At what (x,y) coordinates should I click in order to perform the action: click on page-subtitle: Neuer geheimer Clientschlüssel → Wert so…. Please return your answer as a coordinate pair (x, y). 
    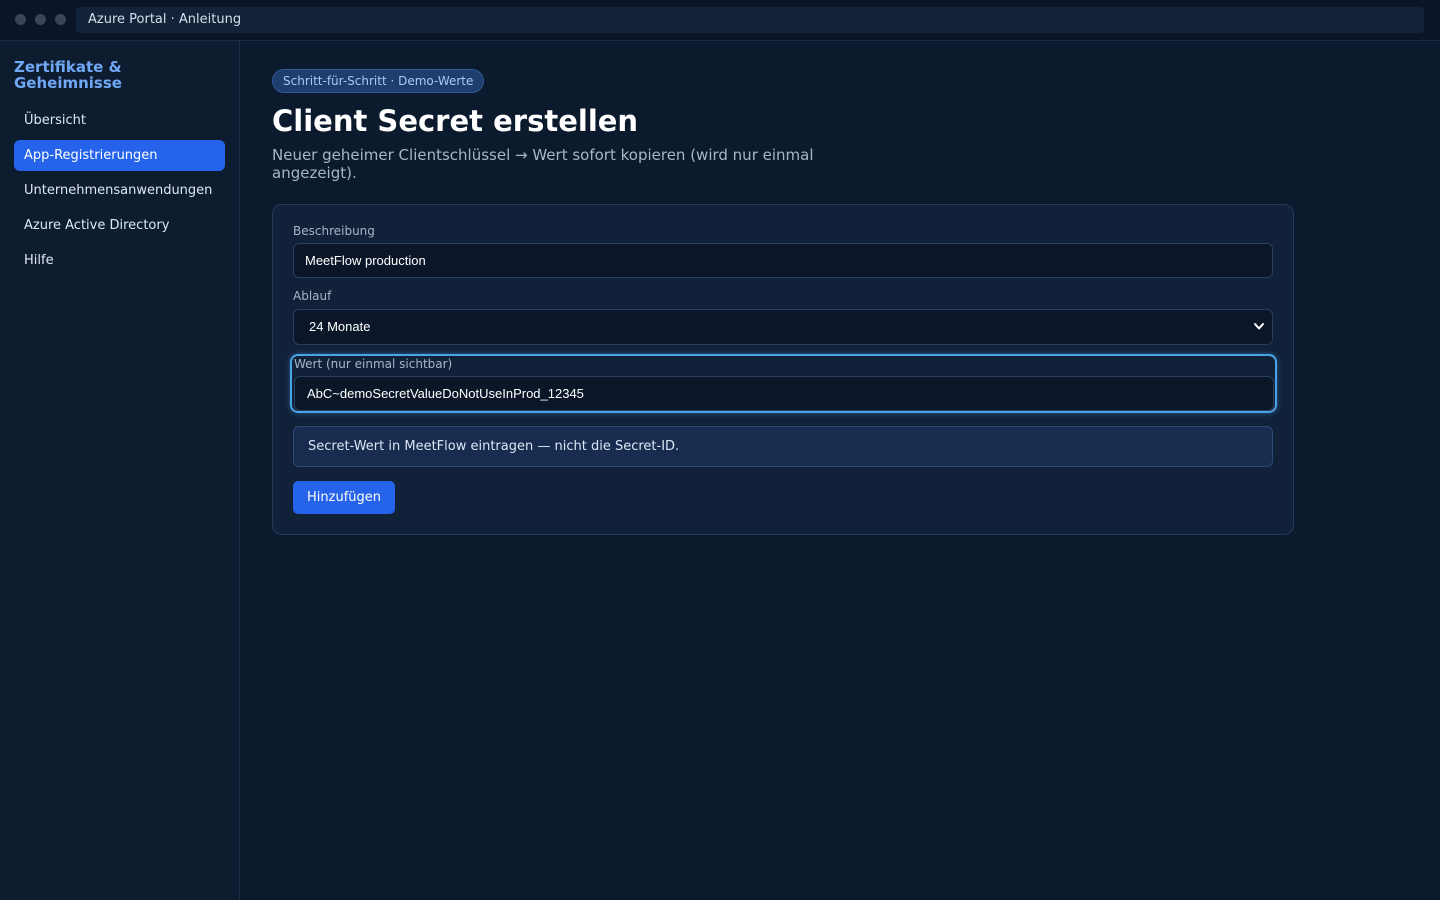
    Looking at the image, I should click on (543, 164).